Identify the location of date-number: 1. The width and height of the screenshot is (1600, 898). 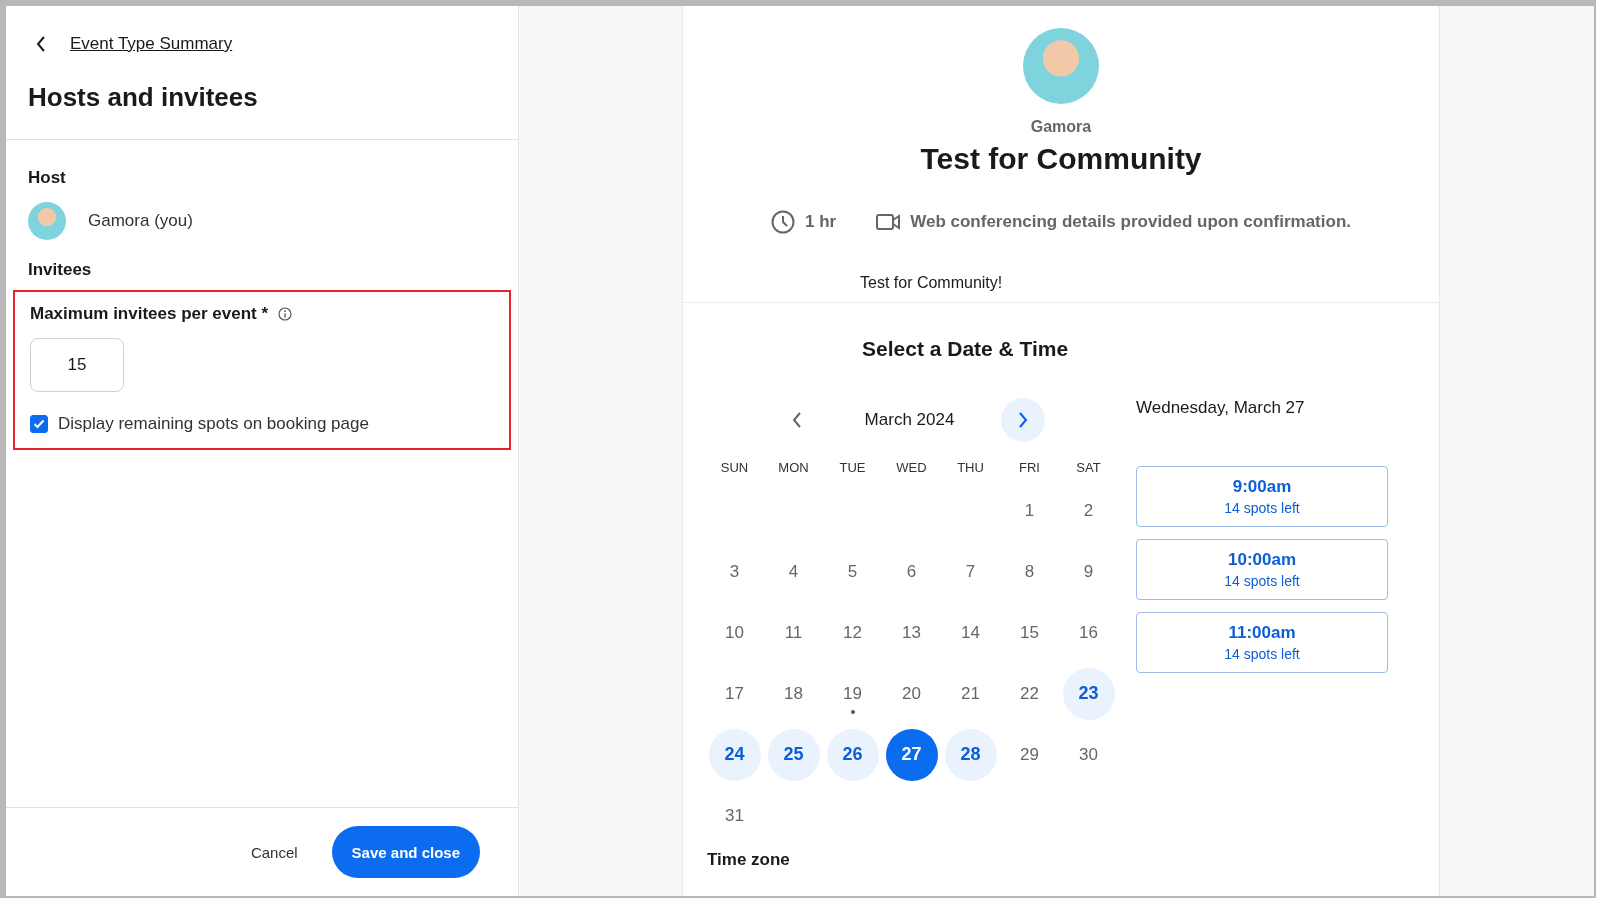
(1029, 510).